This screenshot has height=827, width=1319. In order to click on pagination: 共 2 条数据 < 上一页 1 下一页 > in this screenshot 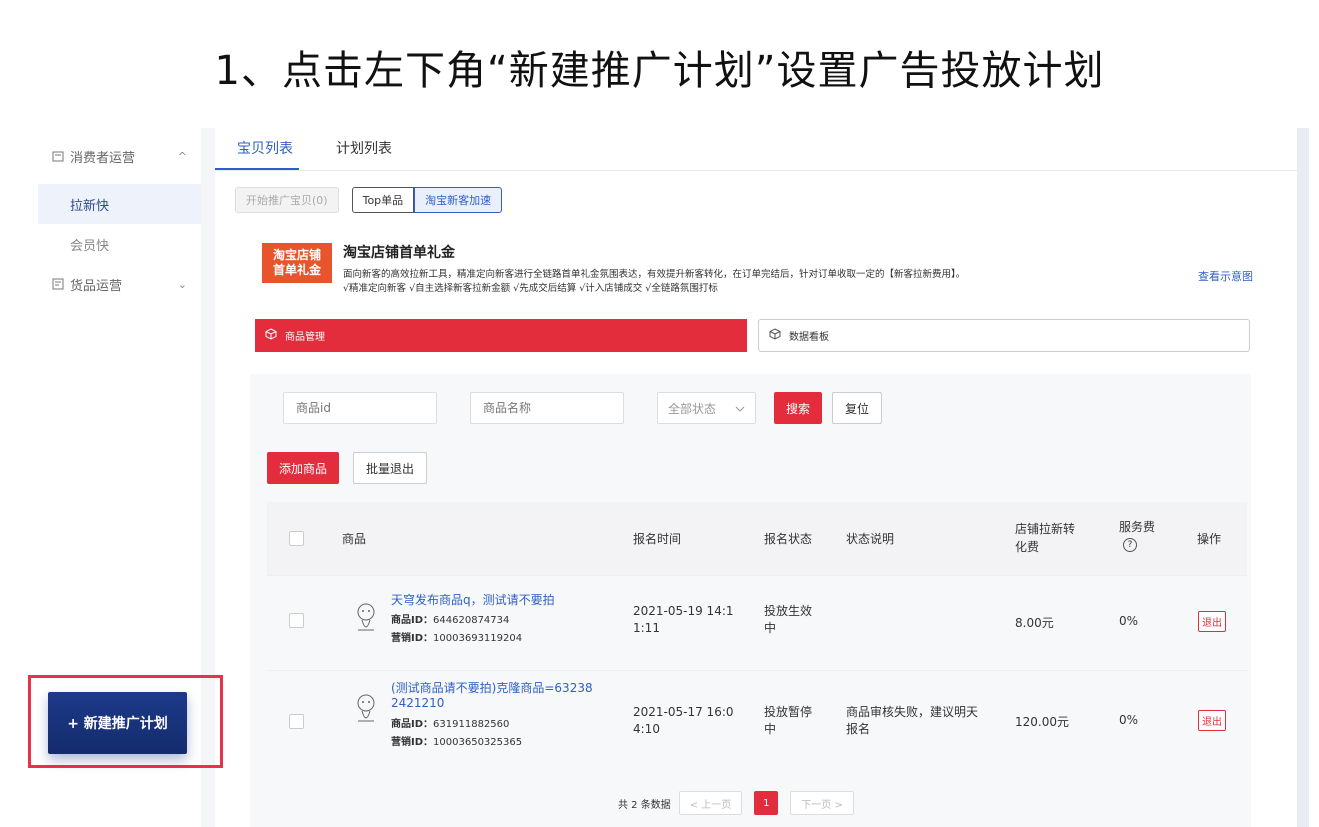, I will do `click(736, 803)`.